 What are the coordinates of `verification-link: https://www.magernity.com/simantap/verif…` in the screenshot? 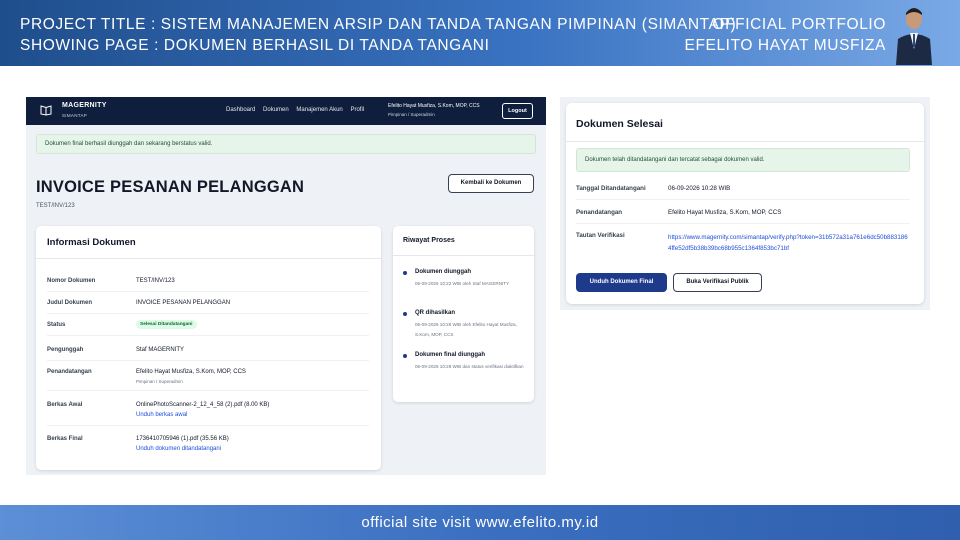 It's located at (789, 243).